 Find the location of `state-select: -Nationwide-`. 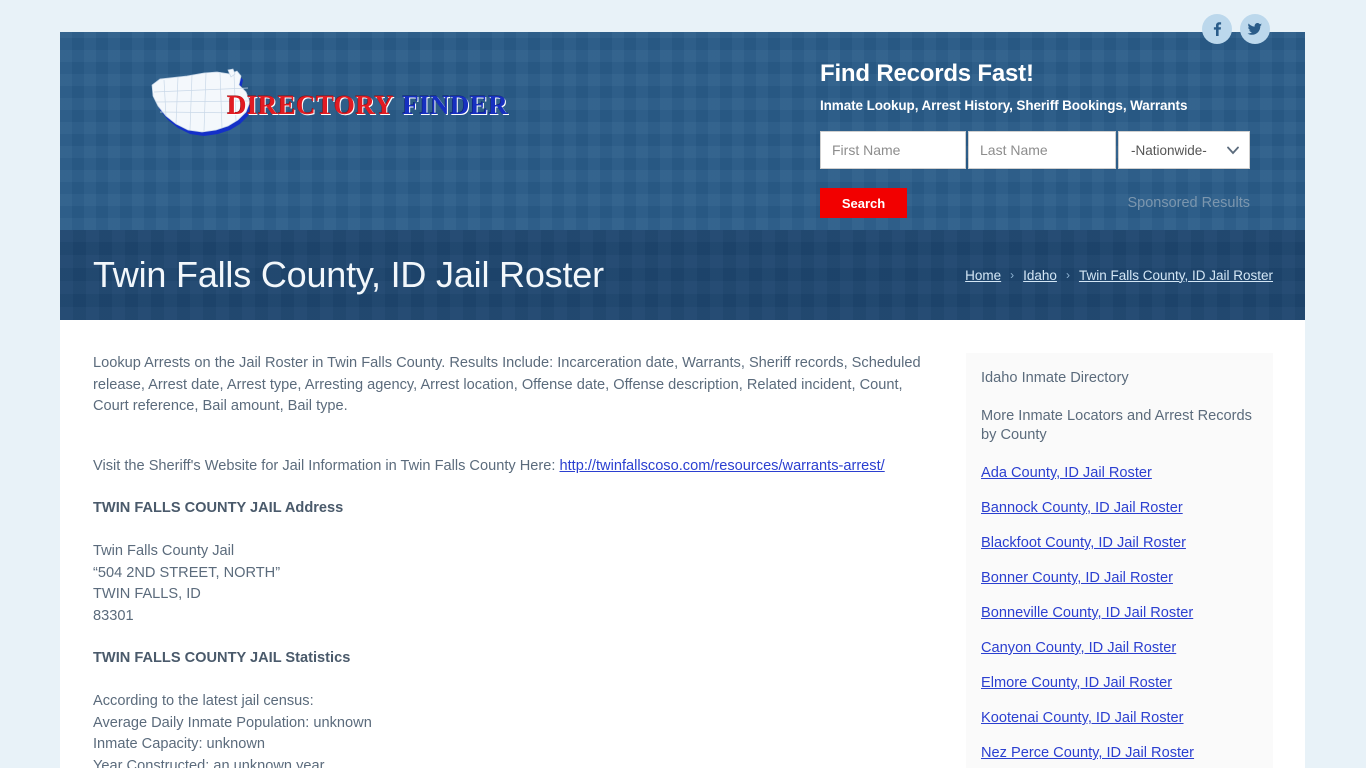

state-select: -Nationwide- is located at coordinates (1184, 150).